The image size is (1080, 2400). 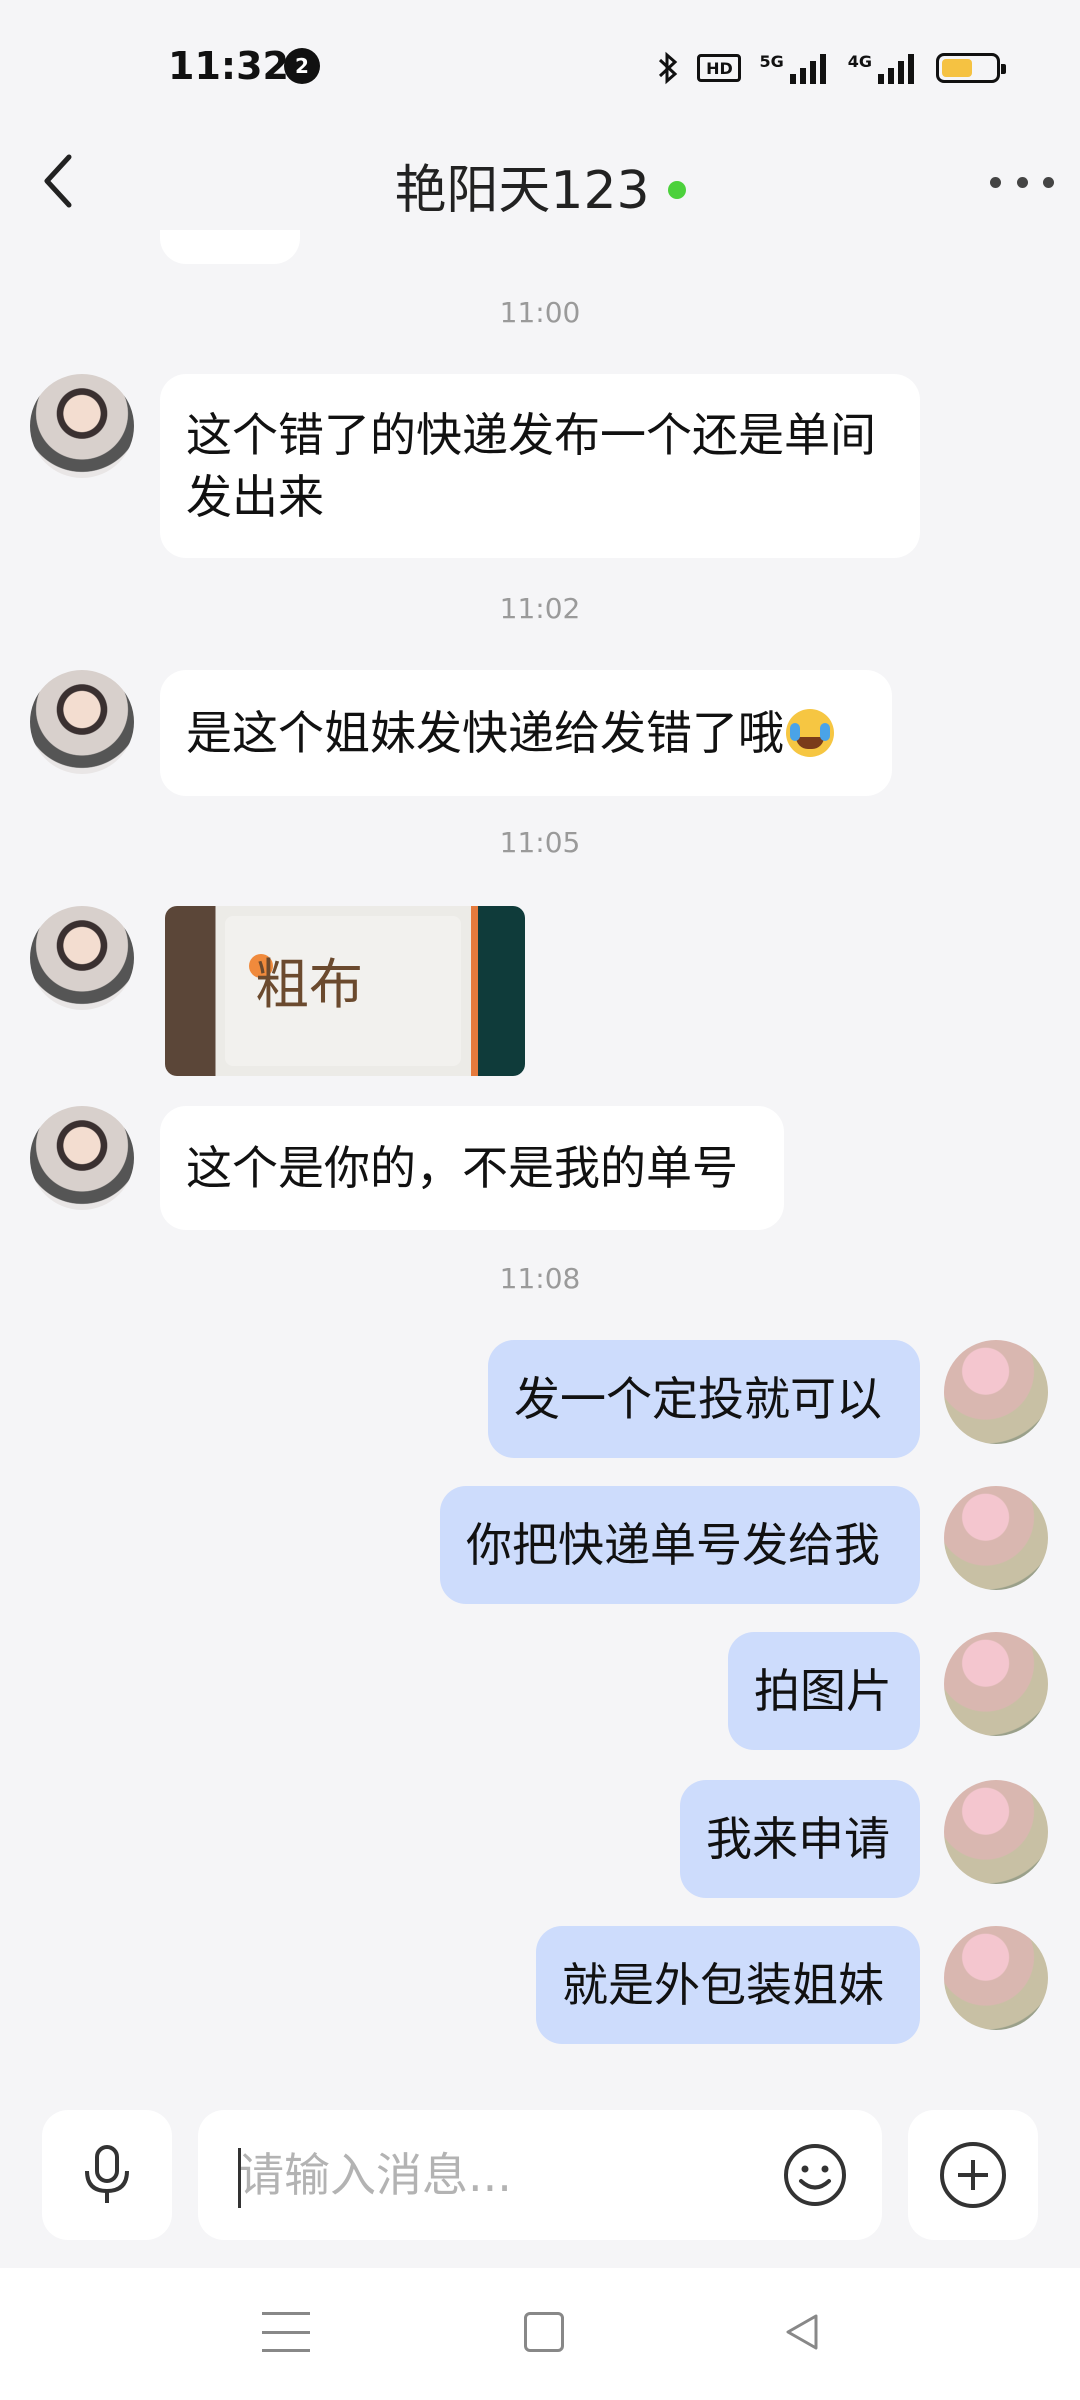 I want to click on status-time: 11:32, so click(x=228, y=66).